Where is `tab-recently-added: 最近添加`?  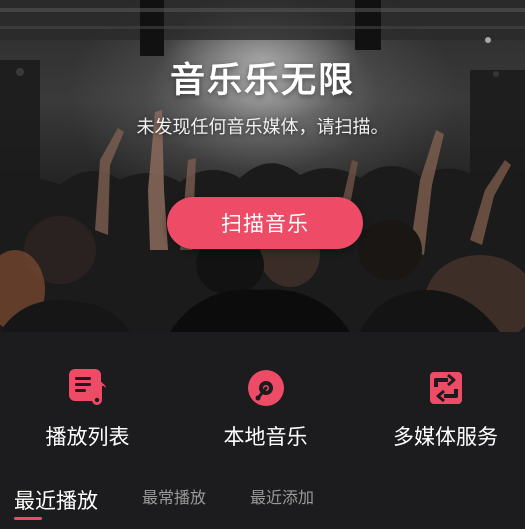
tab-recently-added: 最近添加 is located at coordinates (282, 496).